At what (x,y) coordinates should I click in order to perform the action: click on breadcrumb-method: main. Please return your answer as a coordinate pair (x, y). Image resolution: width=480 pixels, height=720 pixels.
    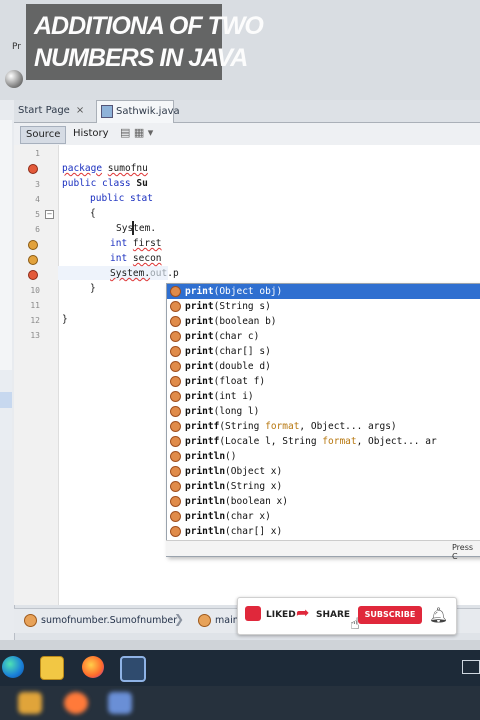
    Looking at the image, I should click on (218, 620).